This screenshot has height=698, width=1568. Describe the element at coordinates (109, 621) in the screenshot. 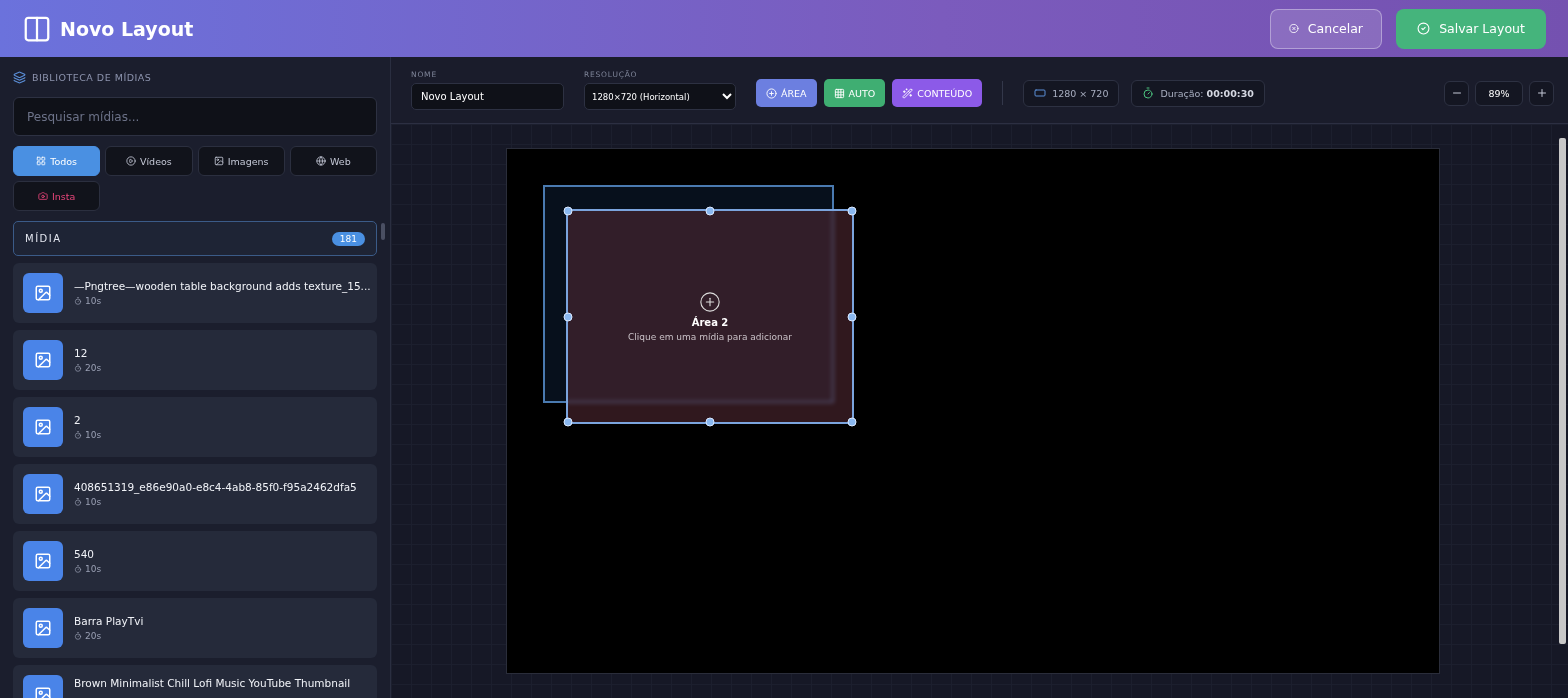

I see `media-name: Barra PlayTvi` at that location.